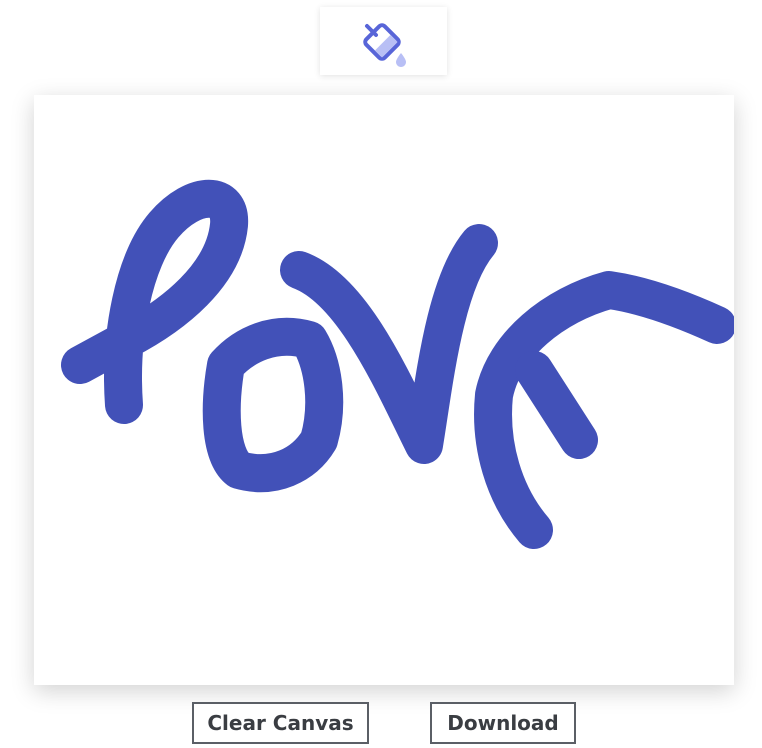  I want to click on clear-canvas-button: Clear Canvas, so click(280, 723).